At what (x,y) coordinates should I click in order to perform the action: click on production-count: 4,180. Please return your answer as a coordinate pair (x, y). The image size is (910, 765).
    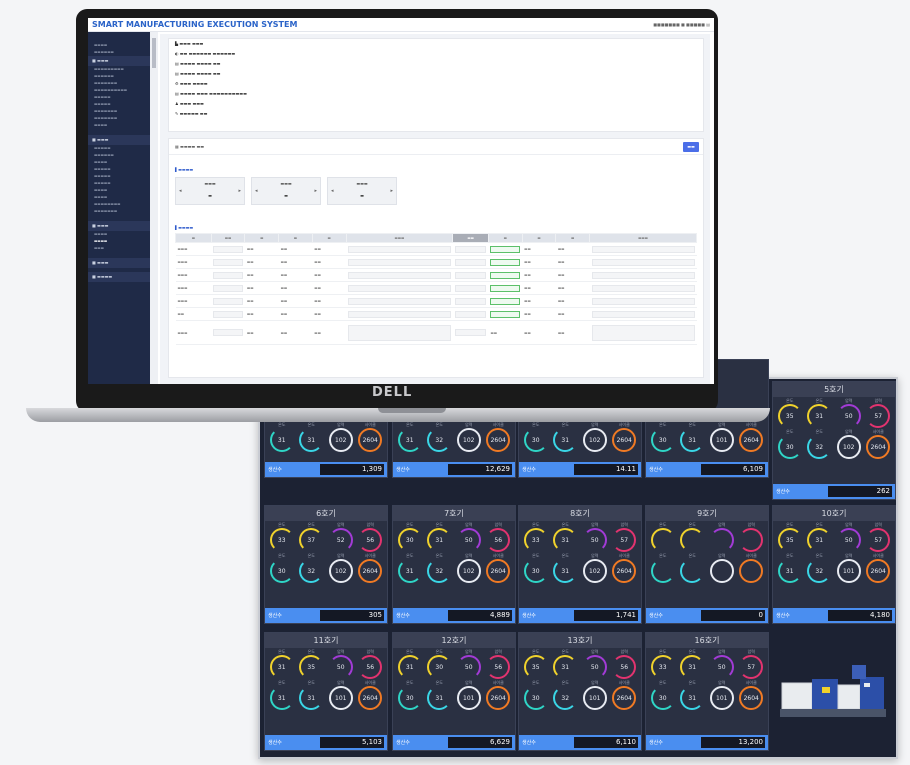
    Looking at the image, I should click on (860, 615).